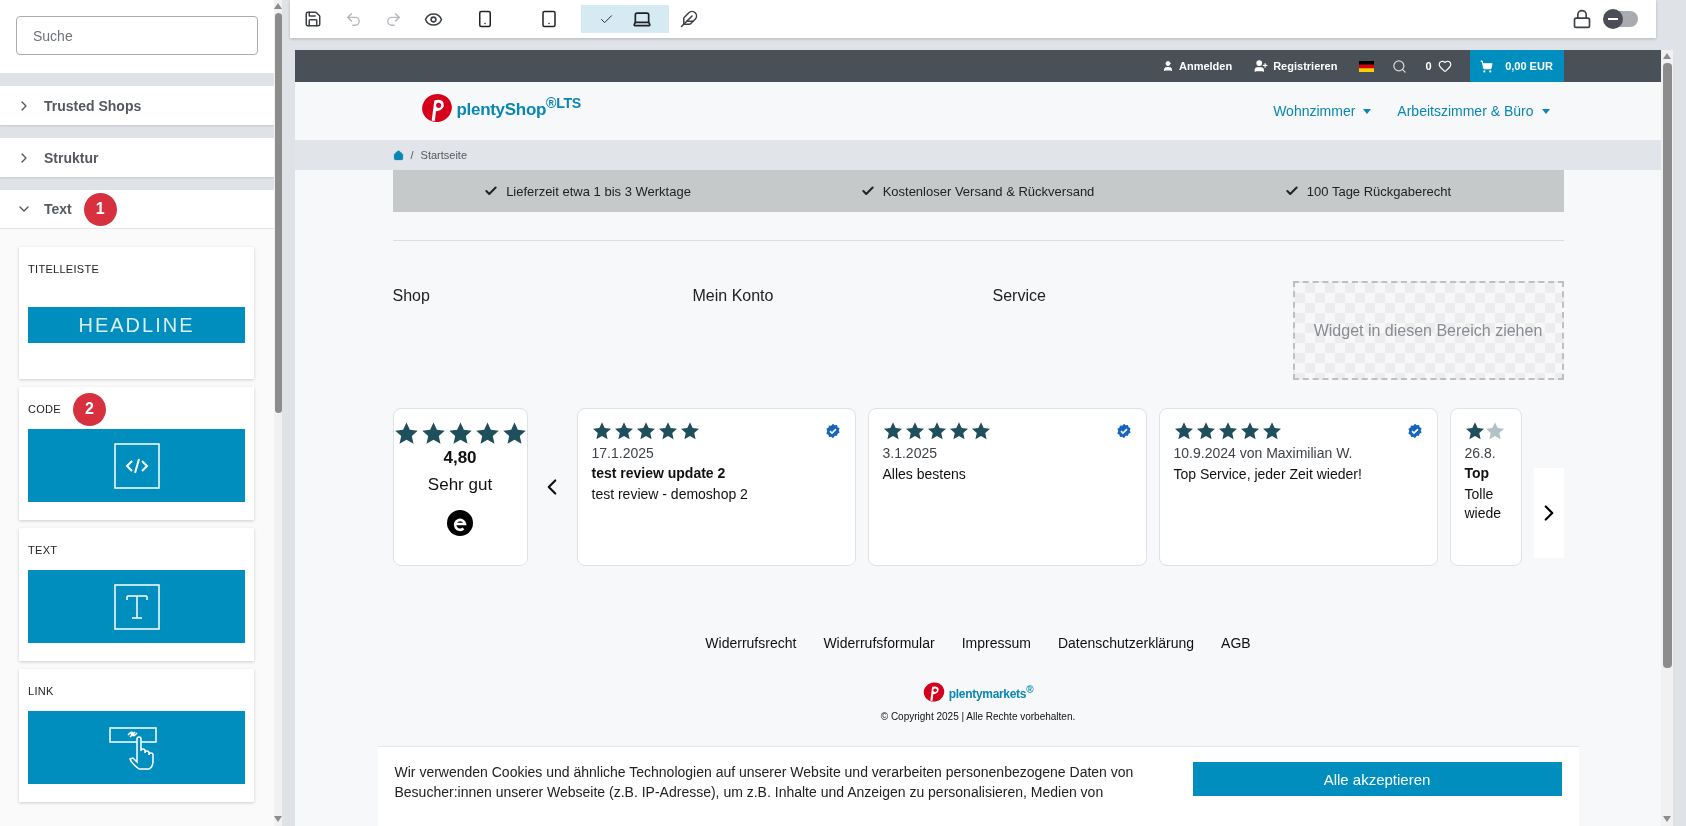 This screenshot has width=1686, height=826. What do you see at coordinates (549, 19) in the screenshot?
I see `tablet-icon` at bounding box center [549, 19].